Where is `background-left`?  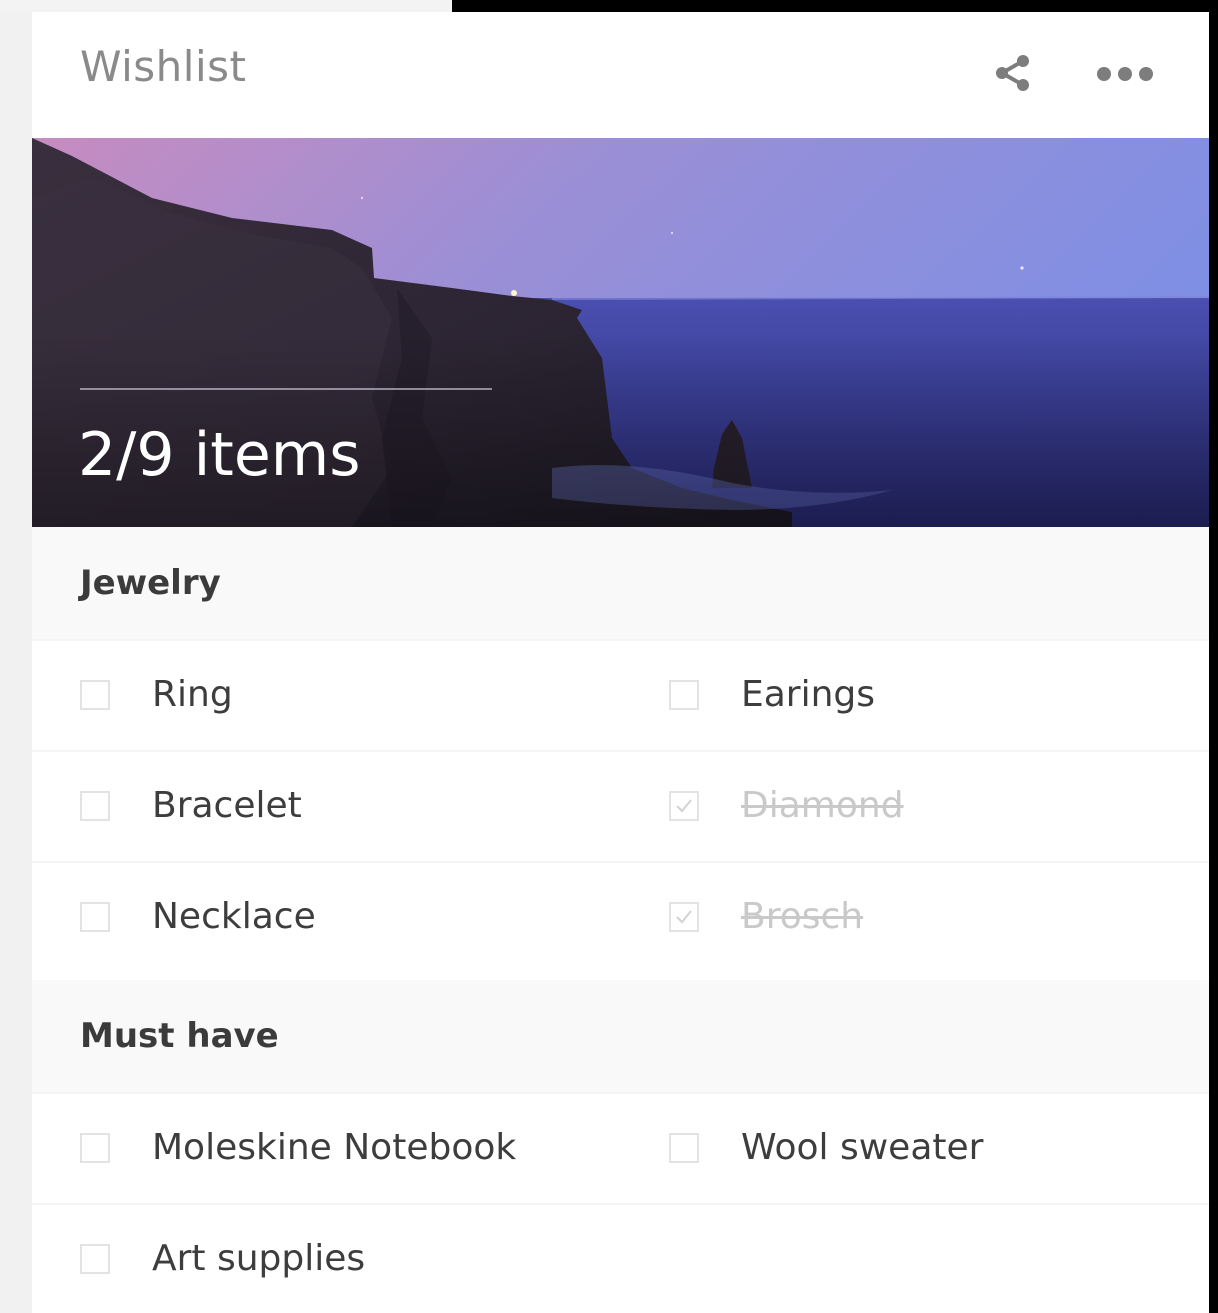 background-left is located at coordinates (16, 656).